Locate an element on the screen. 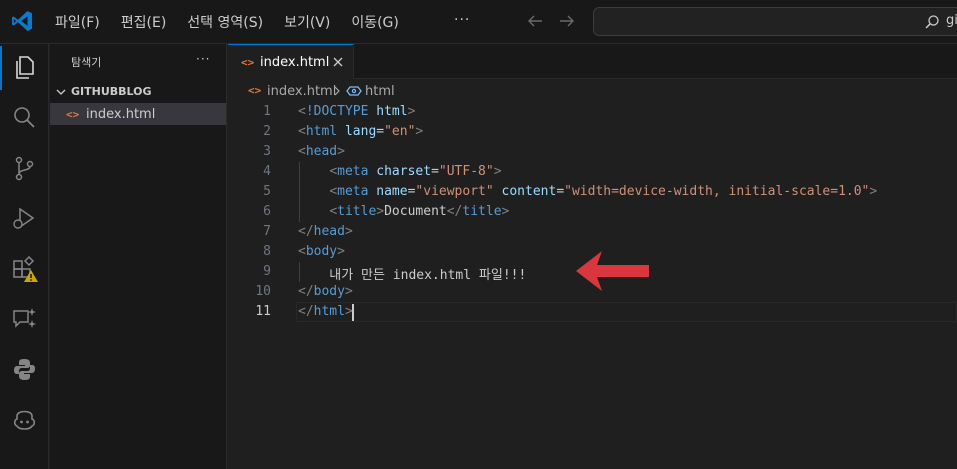 The width and height of the screenshot is (957, 469). code-text: <head> is located at coordinates (321, 151).